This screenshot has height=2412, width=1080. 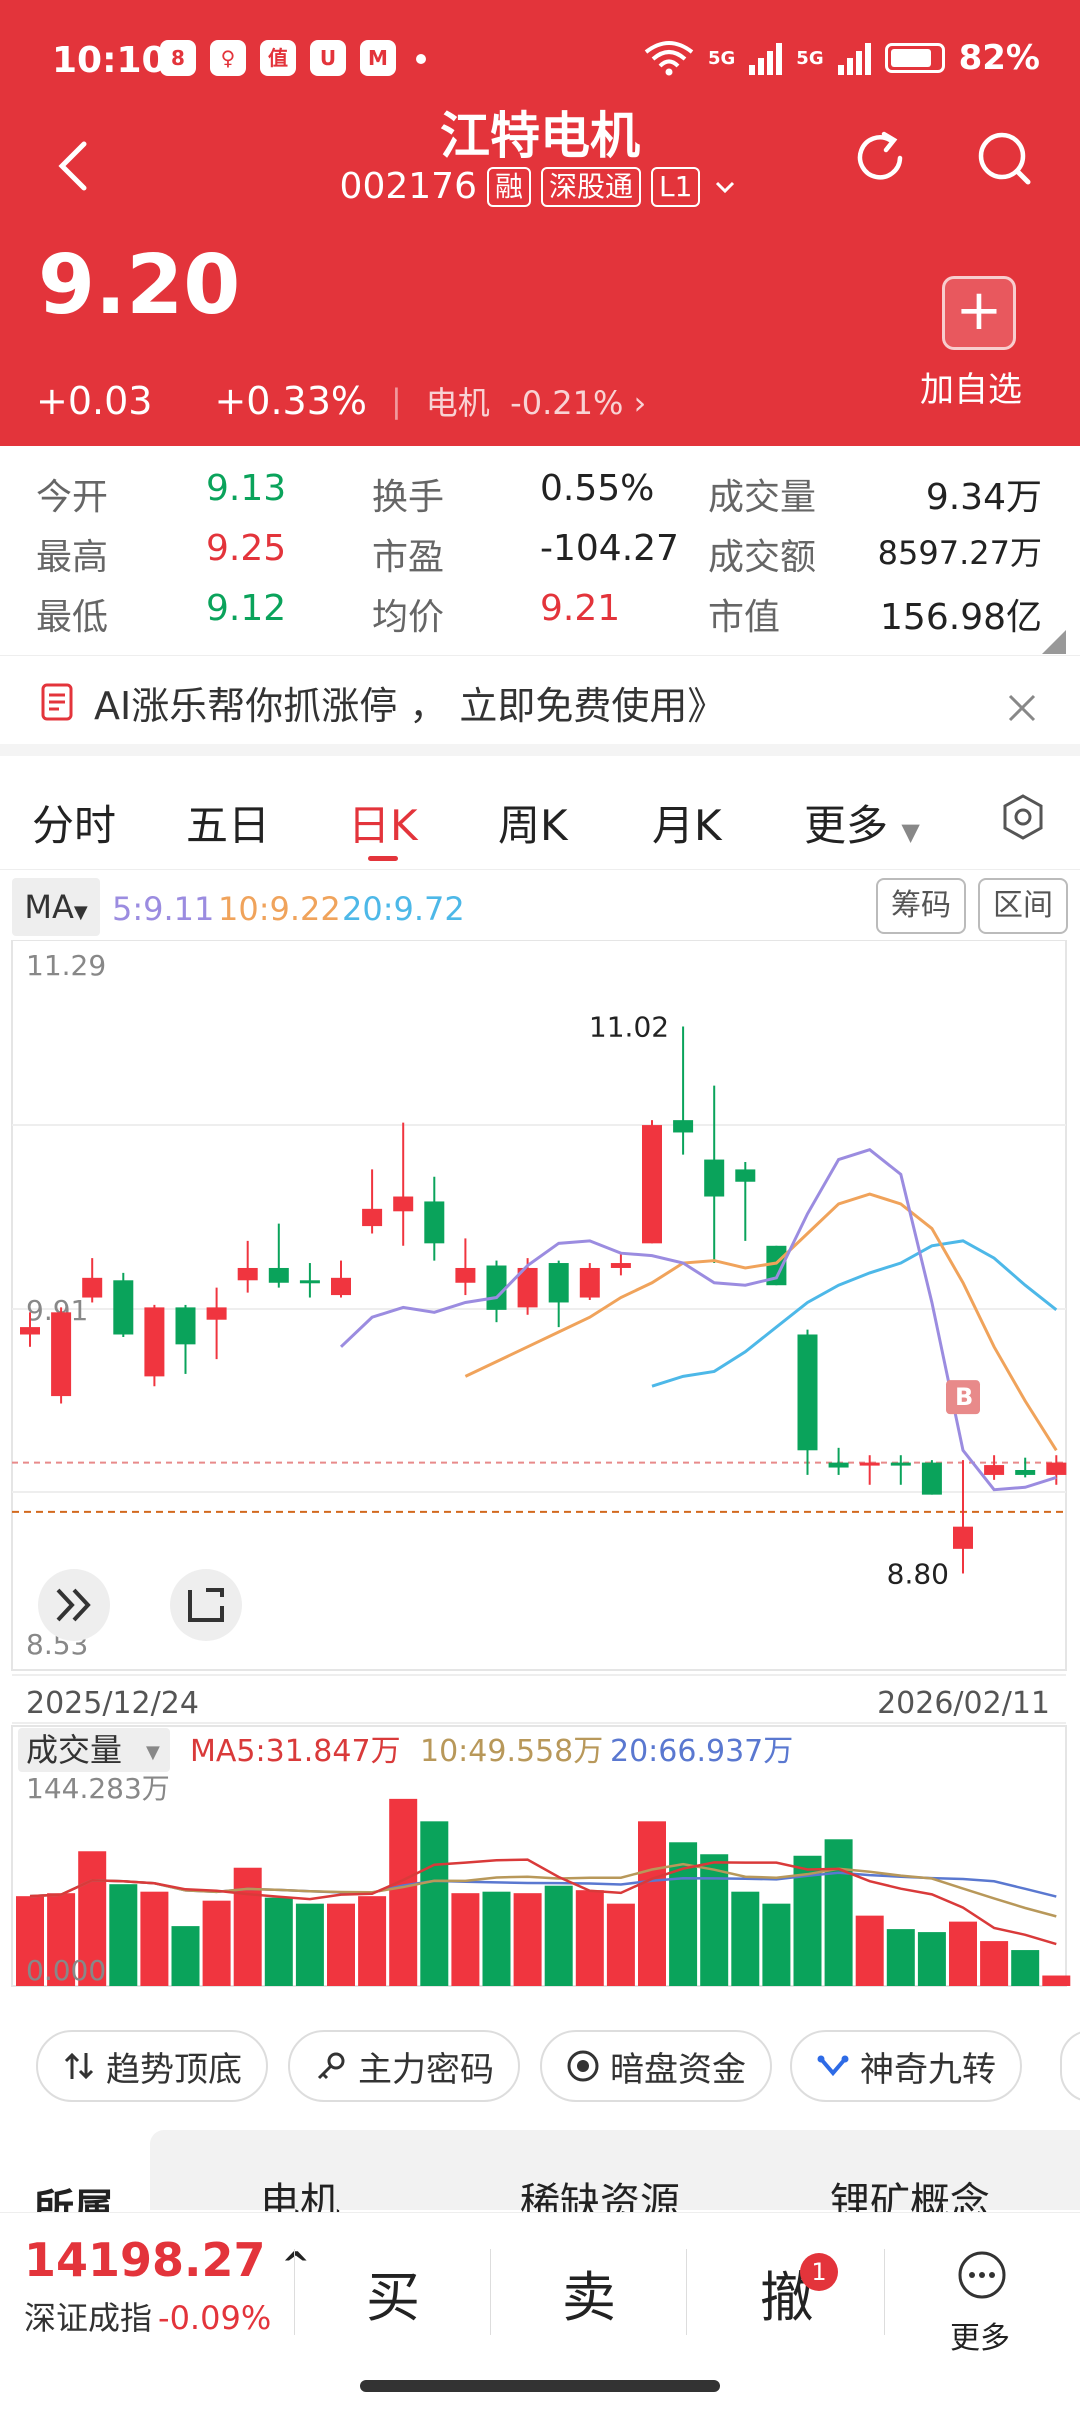 What do you see at coordinates (701, 1751) in the screenshot?
I see `vol-ma20-label: 20:66.937万` at bounding box center [701, 1751].